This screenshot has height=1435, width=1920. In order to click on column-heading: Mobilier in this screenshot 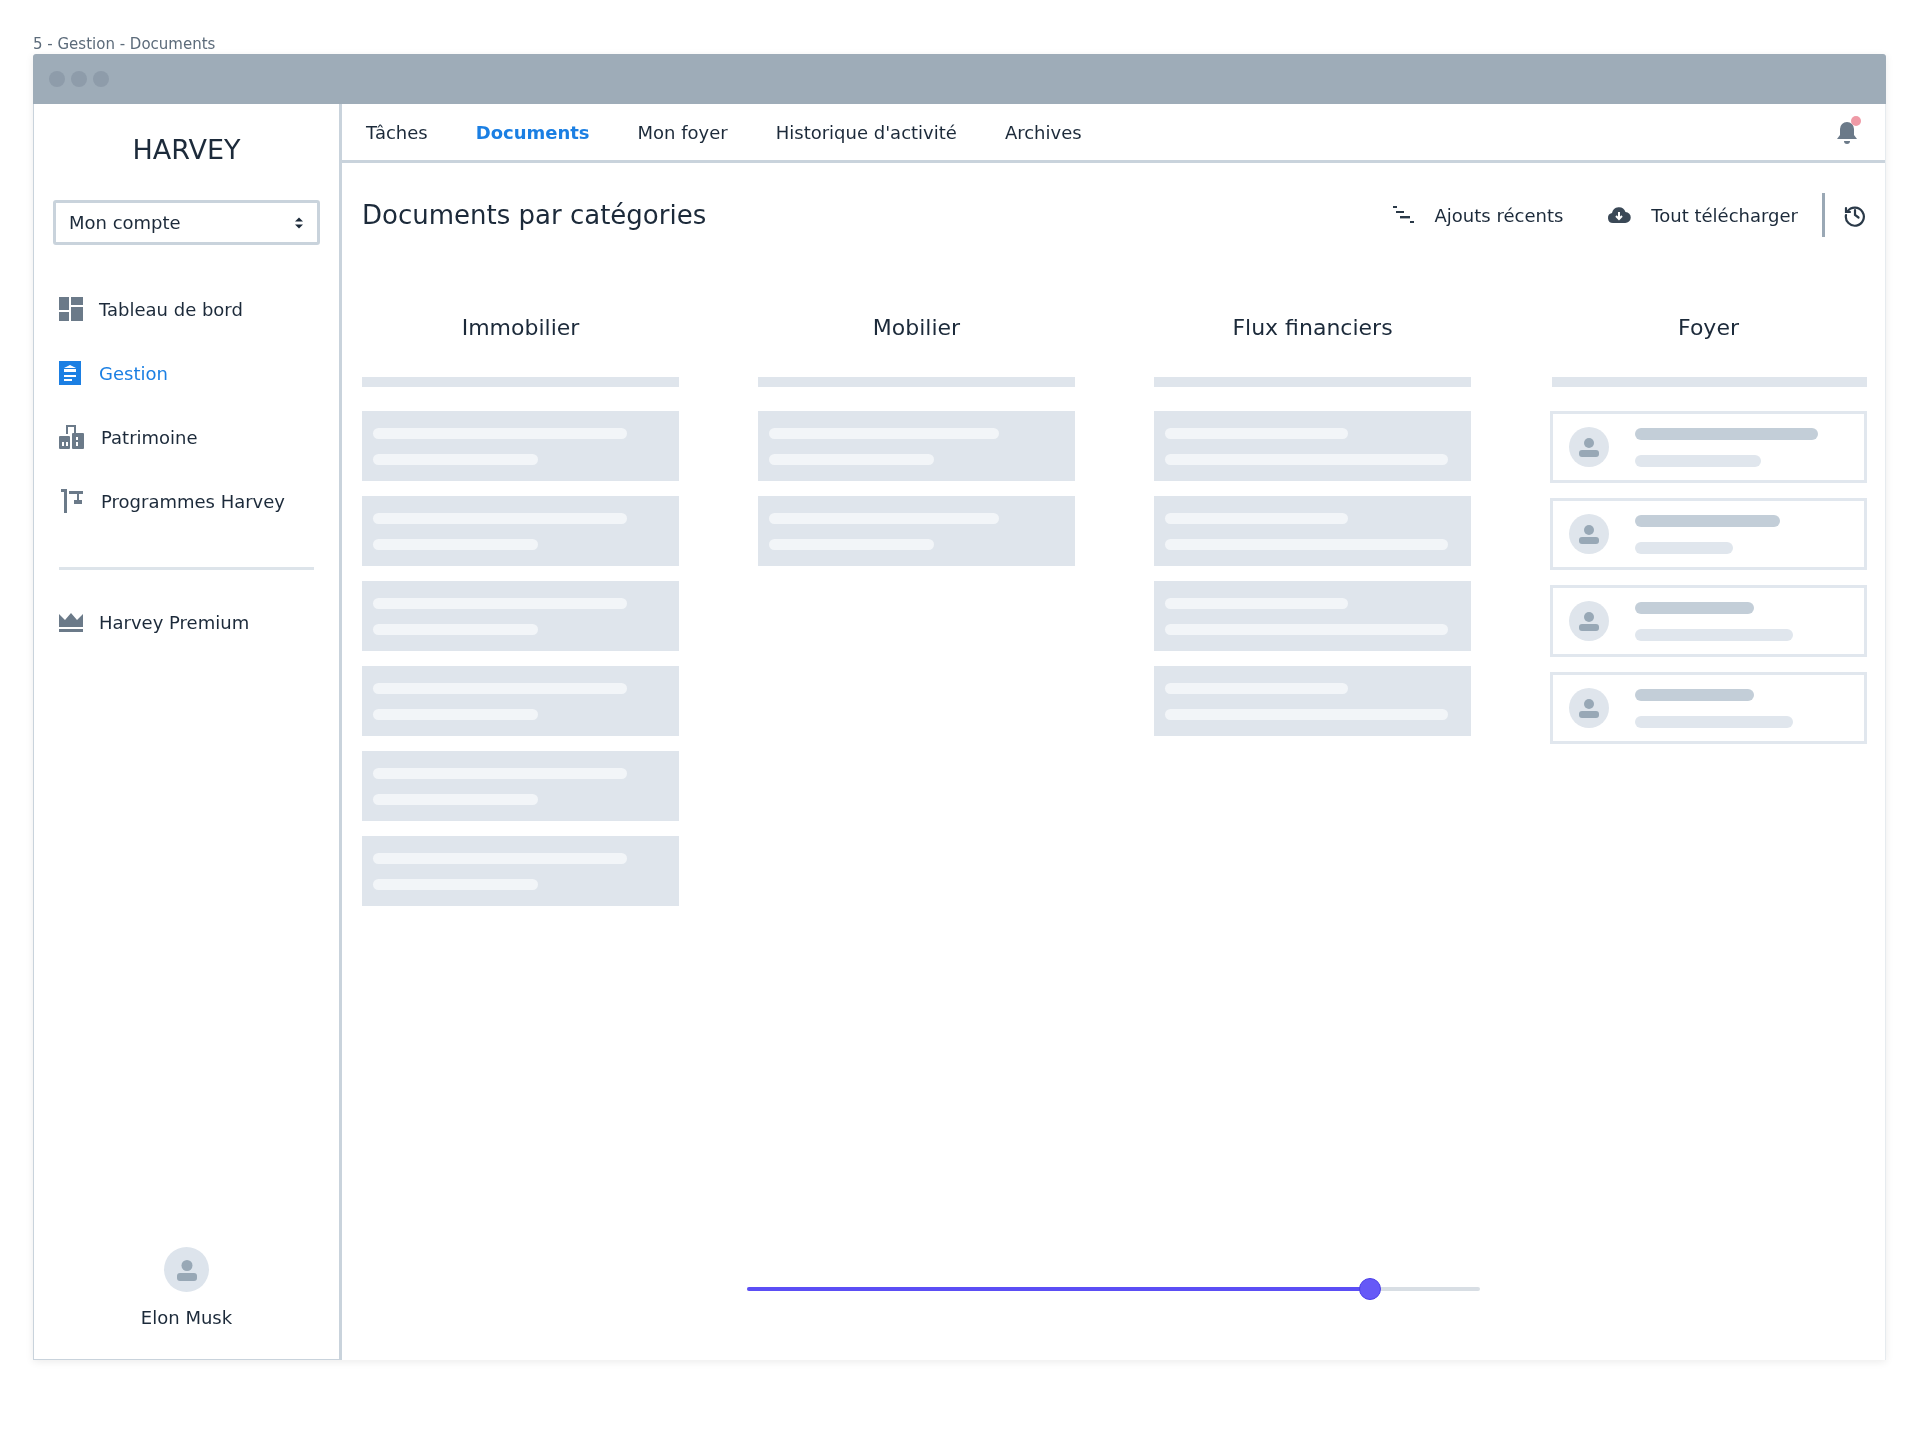, I will do `click(916, 328)`.